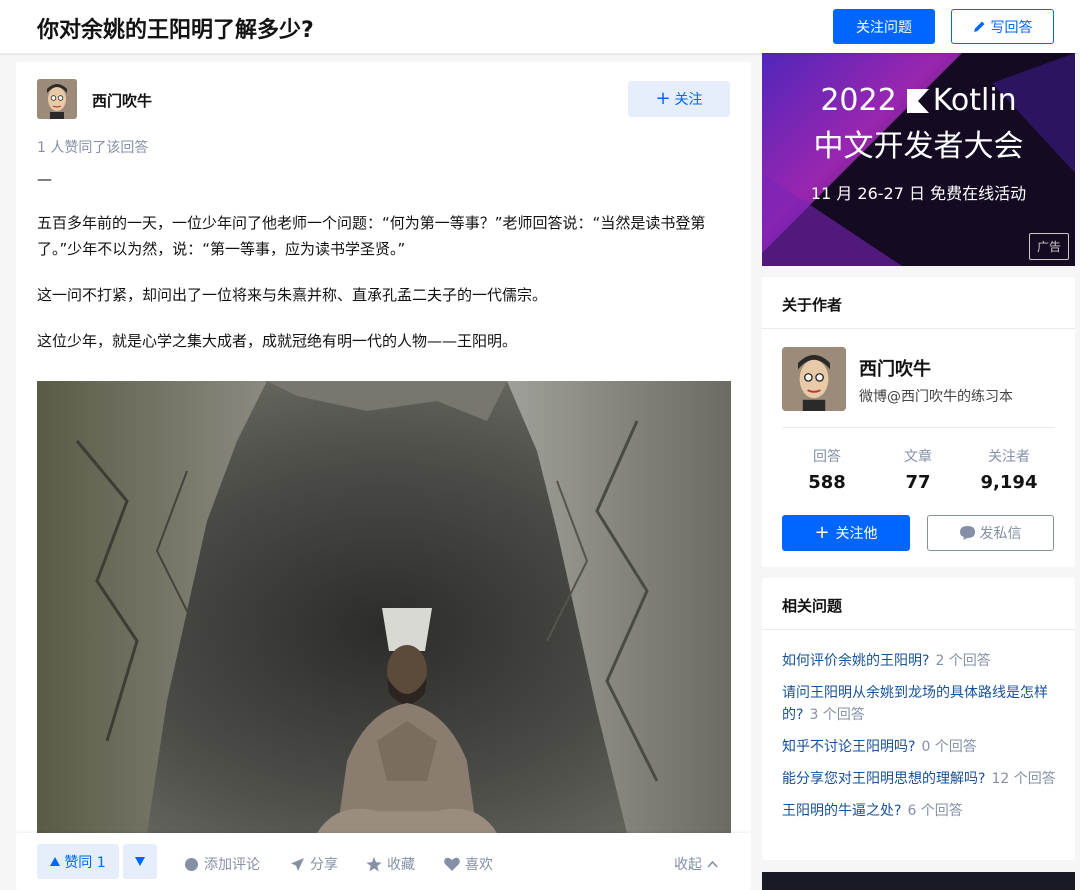 The width and height of the screenshot is (1080, 890). Describe the element at coordinates (837, 715) in the screenshot. I see `answer-count: 3 个回答` at that location.